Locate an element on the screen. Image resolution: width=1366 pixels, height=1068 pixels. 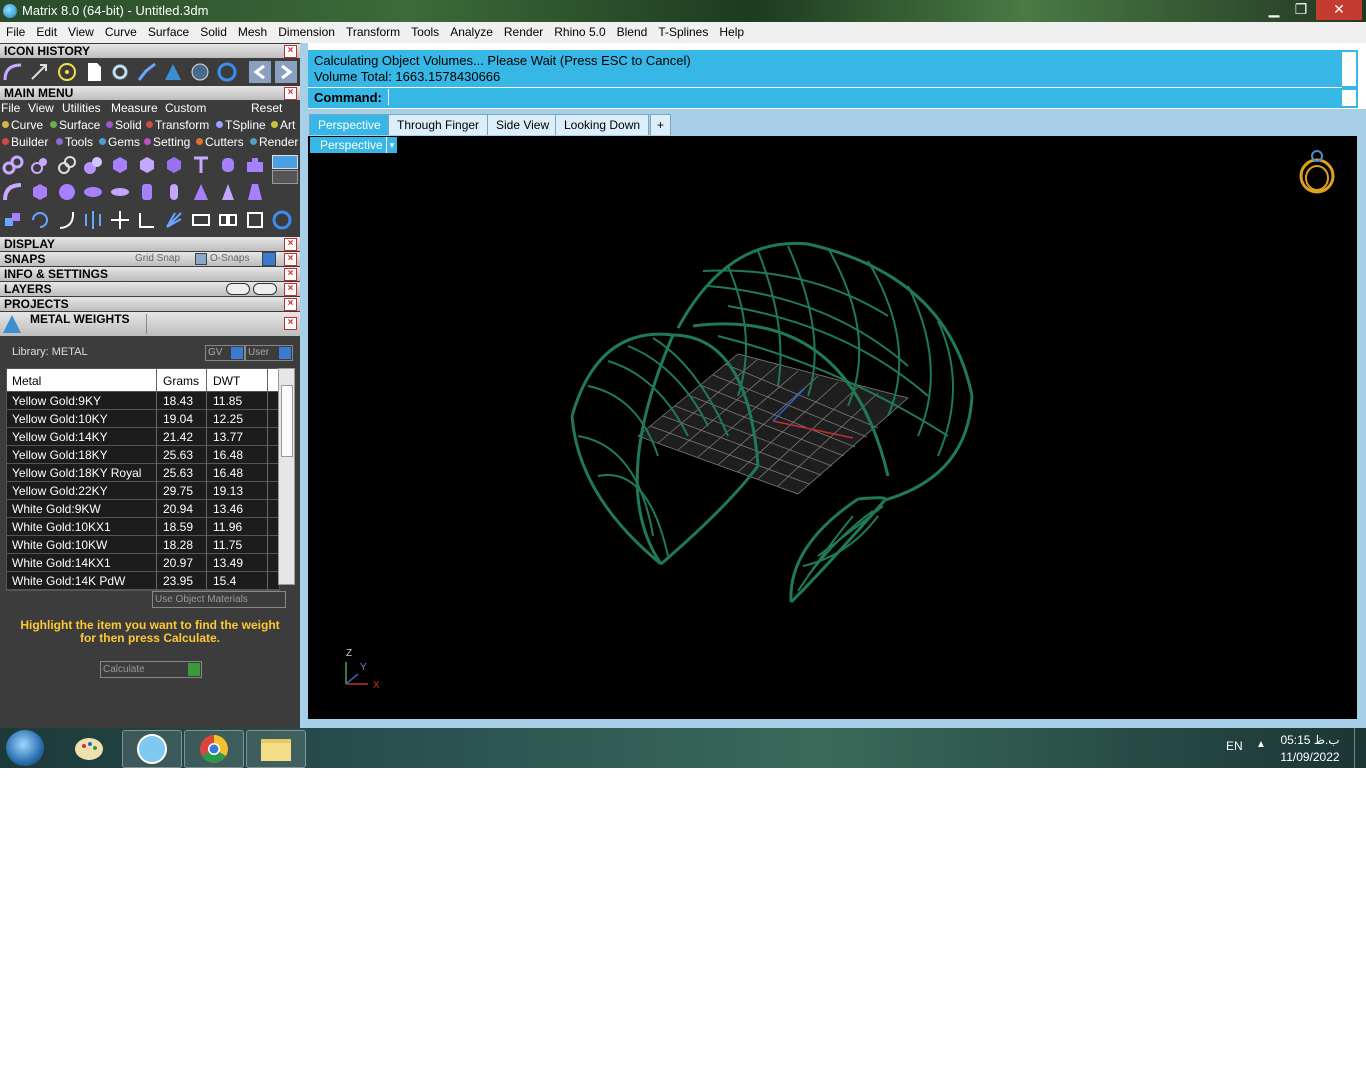
circle-target-icon is located at coordinates (67, 72).